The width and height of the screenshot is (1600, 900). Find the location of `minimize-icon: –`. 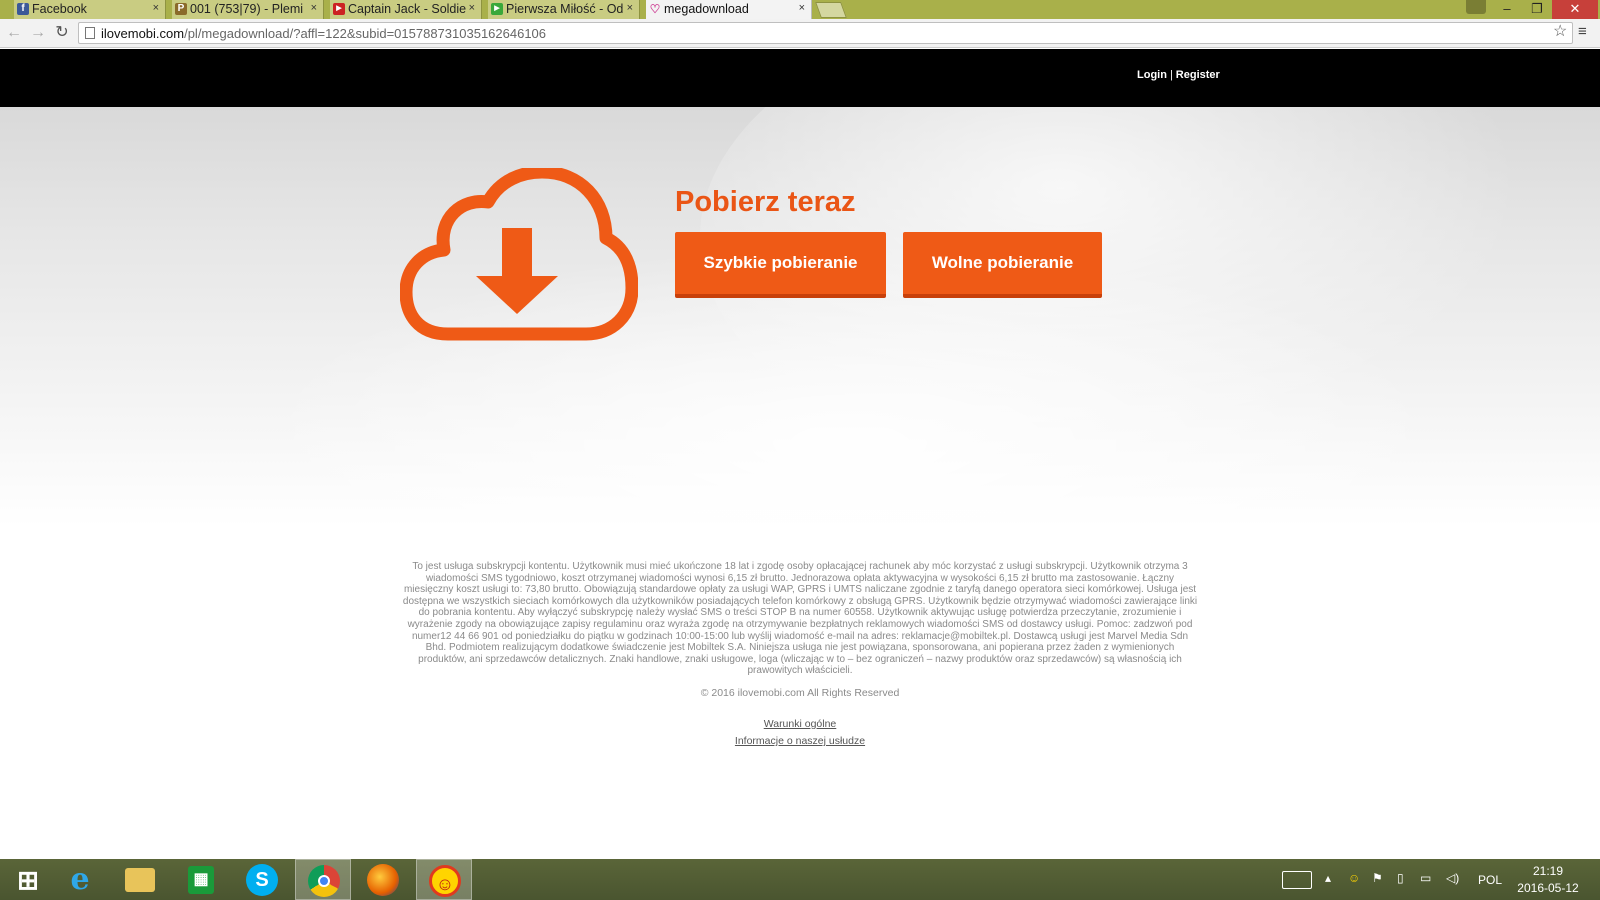

minimize-icon: – is located at coordinates (1507, 9).